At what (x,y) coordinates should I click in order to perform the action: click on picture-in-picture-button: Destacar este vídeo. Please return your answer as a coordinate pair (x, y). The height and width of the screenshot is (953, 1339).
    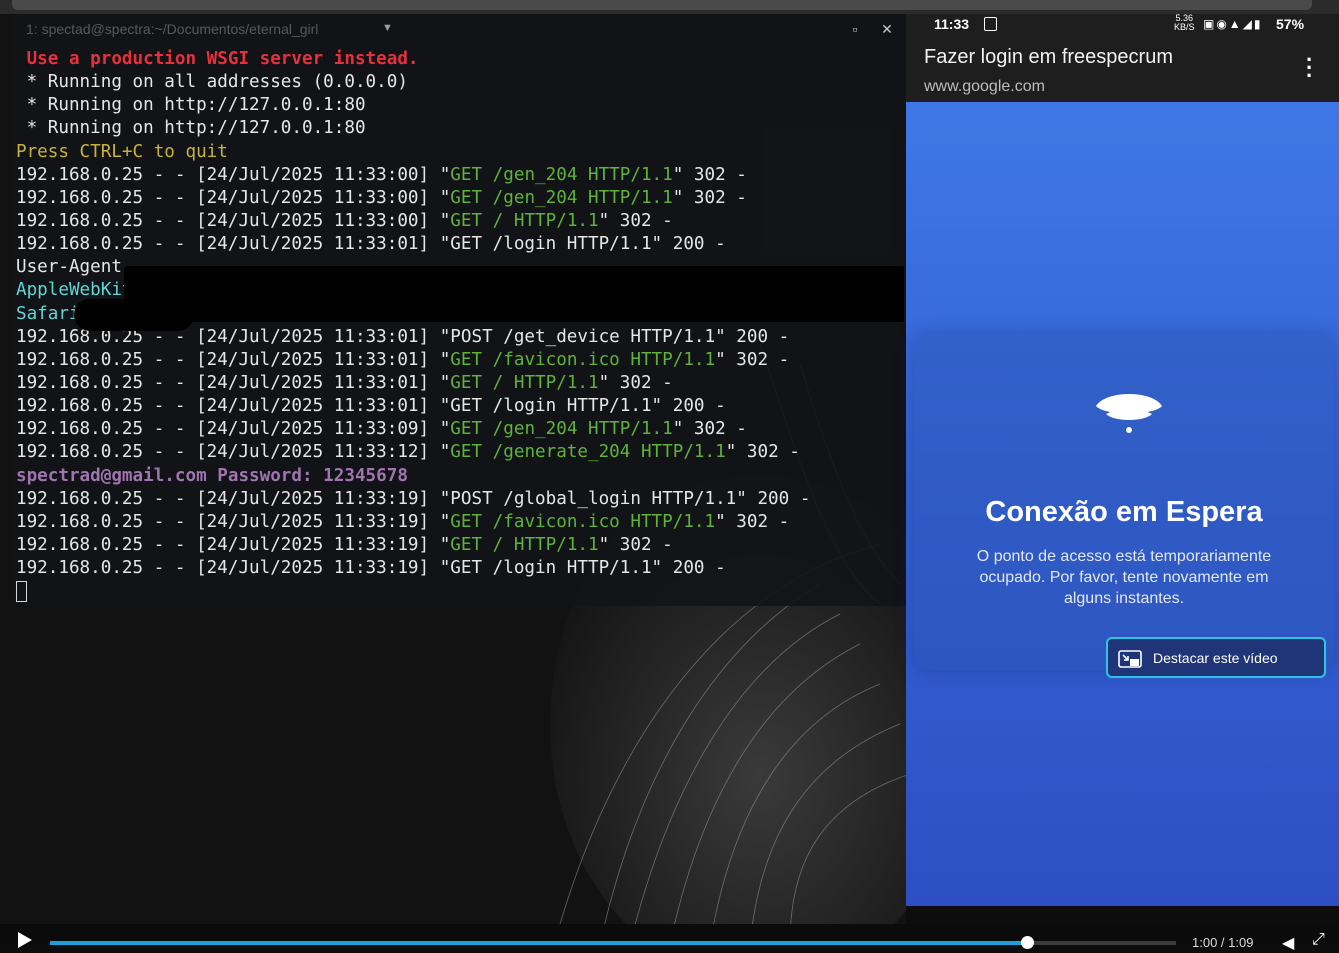
    Looking at the image, I should click on (1216, 657).